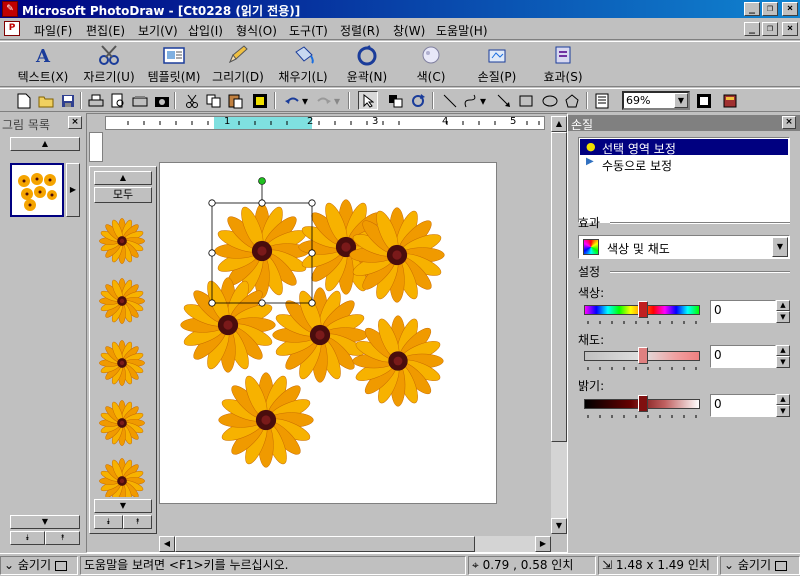 The height and width of the screenshot is (576, 800). What do you see at coordinates (643, 355) in the screenshot?
I see `saturation-slider-thumb` at bounding box center [643, 355].